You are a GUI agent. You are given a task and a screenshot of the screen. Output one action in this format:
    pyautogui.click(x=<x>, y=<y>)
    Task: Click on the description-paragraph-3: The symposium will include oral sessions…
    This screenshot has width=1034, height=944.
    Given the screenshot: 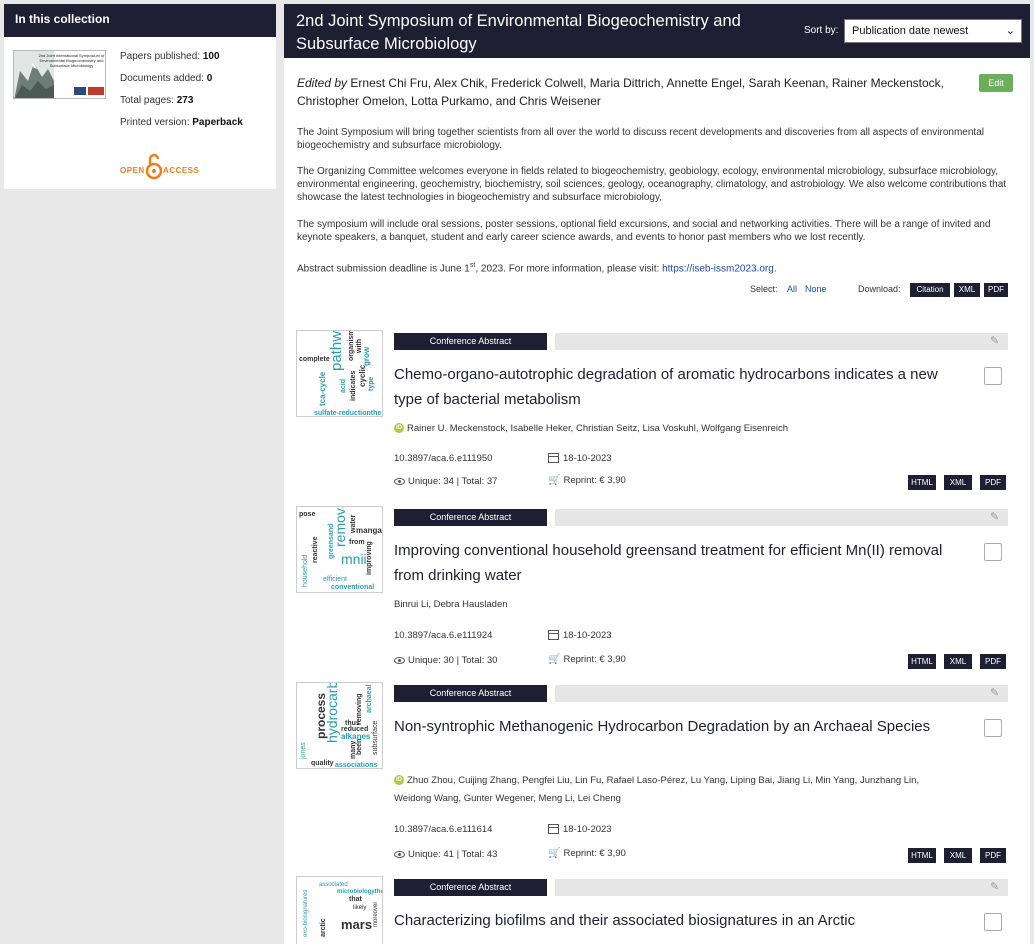 What is the action you would take?
    pyautogui.click(x=644, y=231)
    